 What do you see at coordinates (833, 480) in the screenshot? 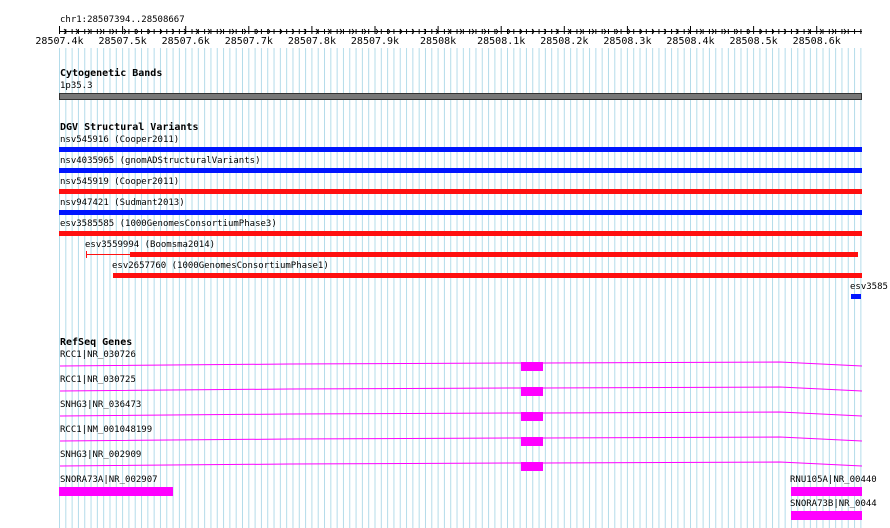
I see `gene-label: RNU105A|NR_00440` at bounding box center [833, 480].